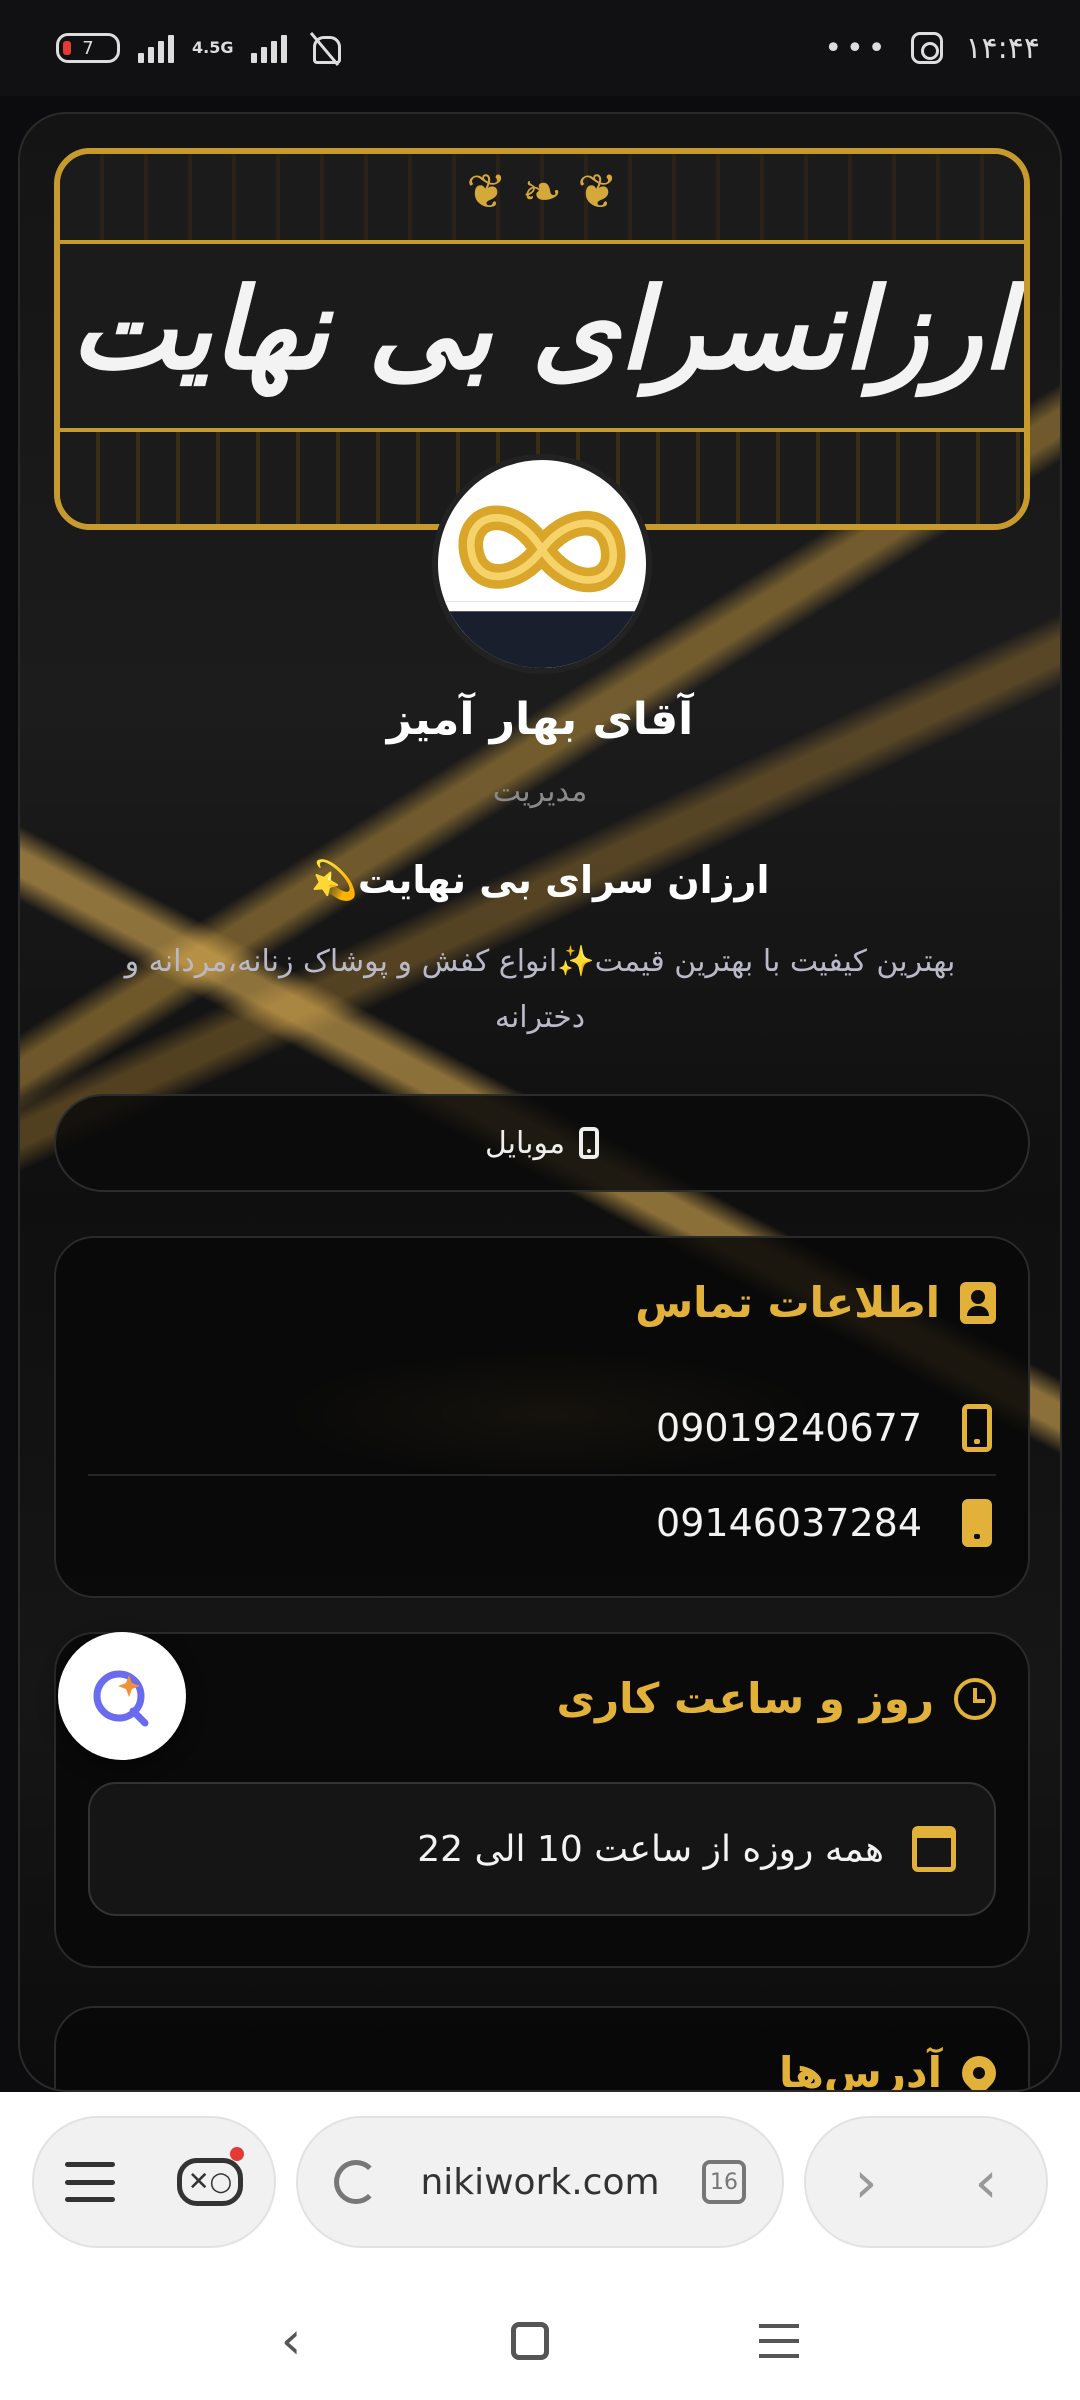  I want to click on calendar-icon, so click(934, 1849).